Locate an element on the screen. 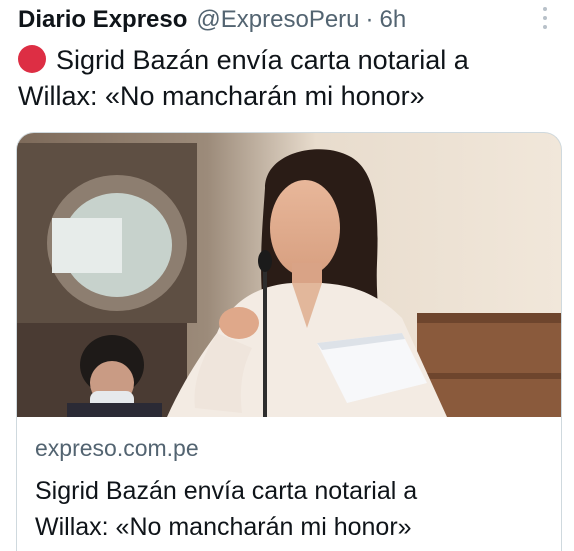  tweet-header: Diario Expreso @ExpresoPeru · 6h is located at coordinates (212, 20).